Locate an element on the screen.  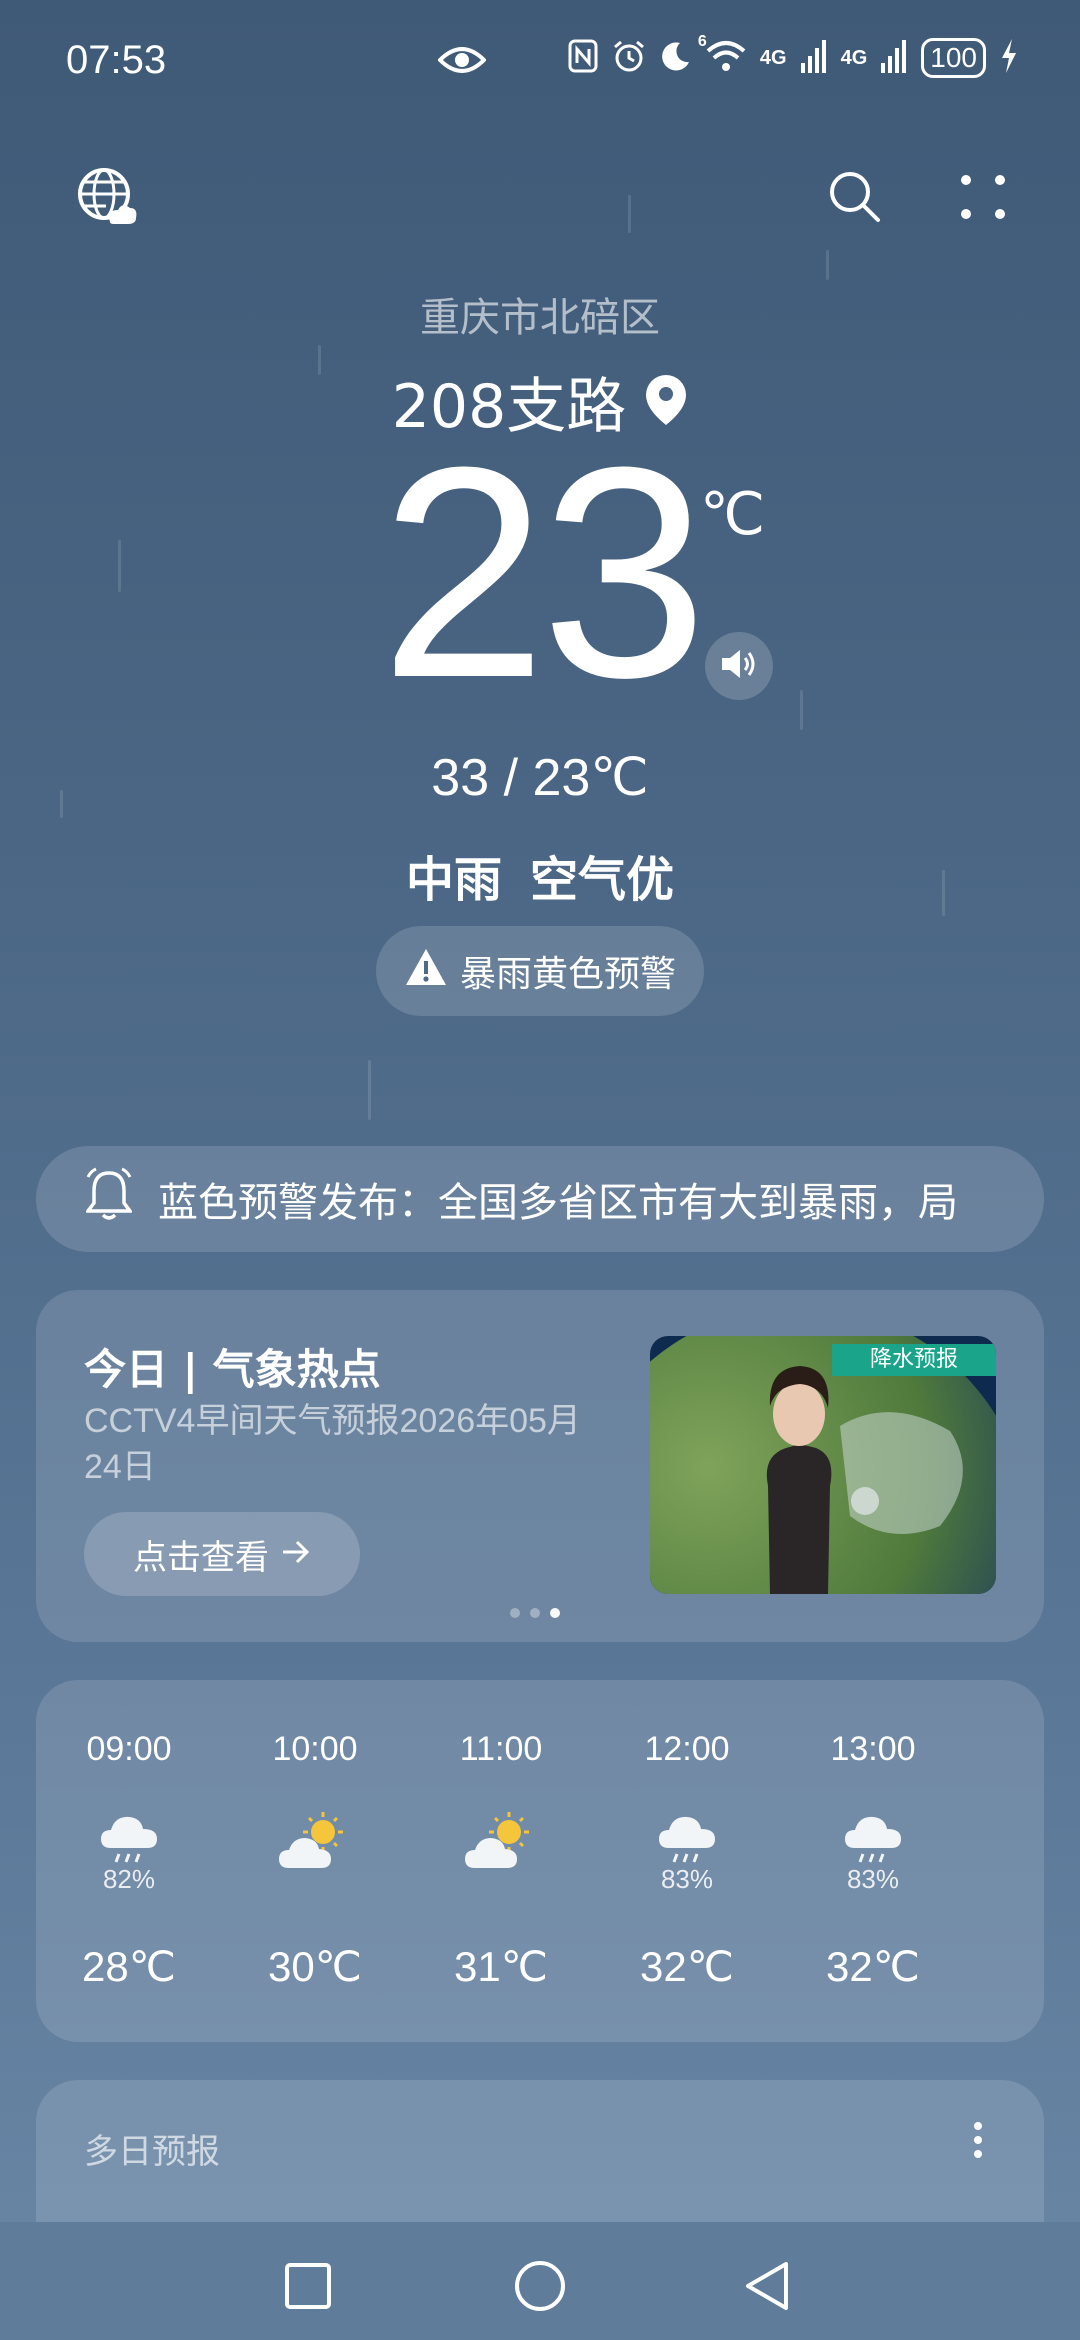
rain-probability: 82% is located at coordinates (129, 1879).